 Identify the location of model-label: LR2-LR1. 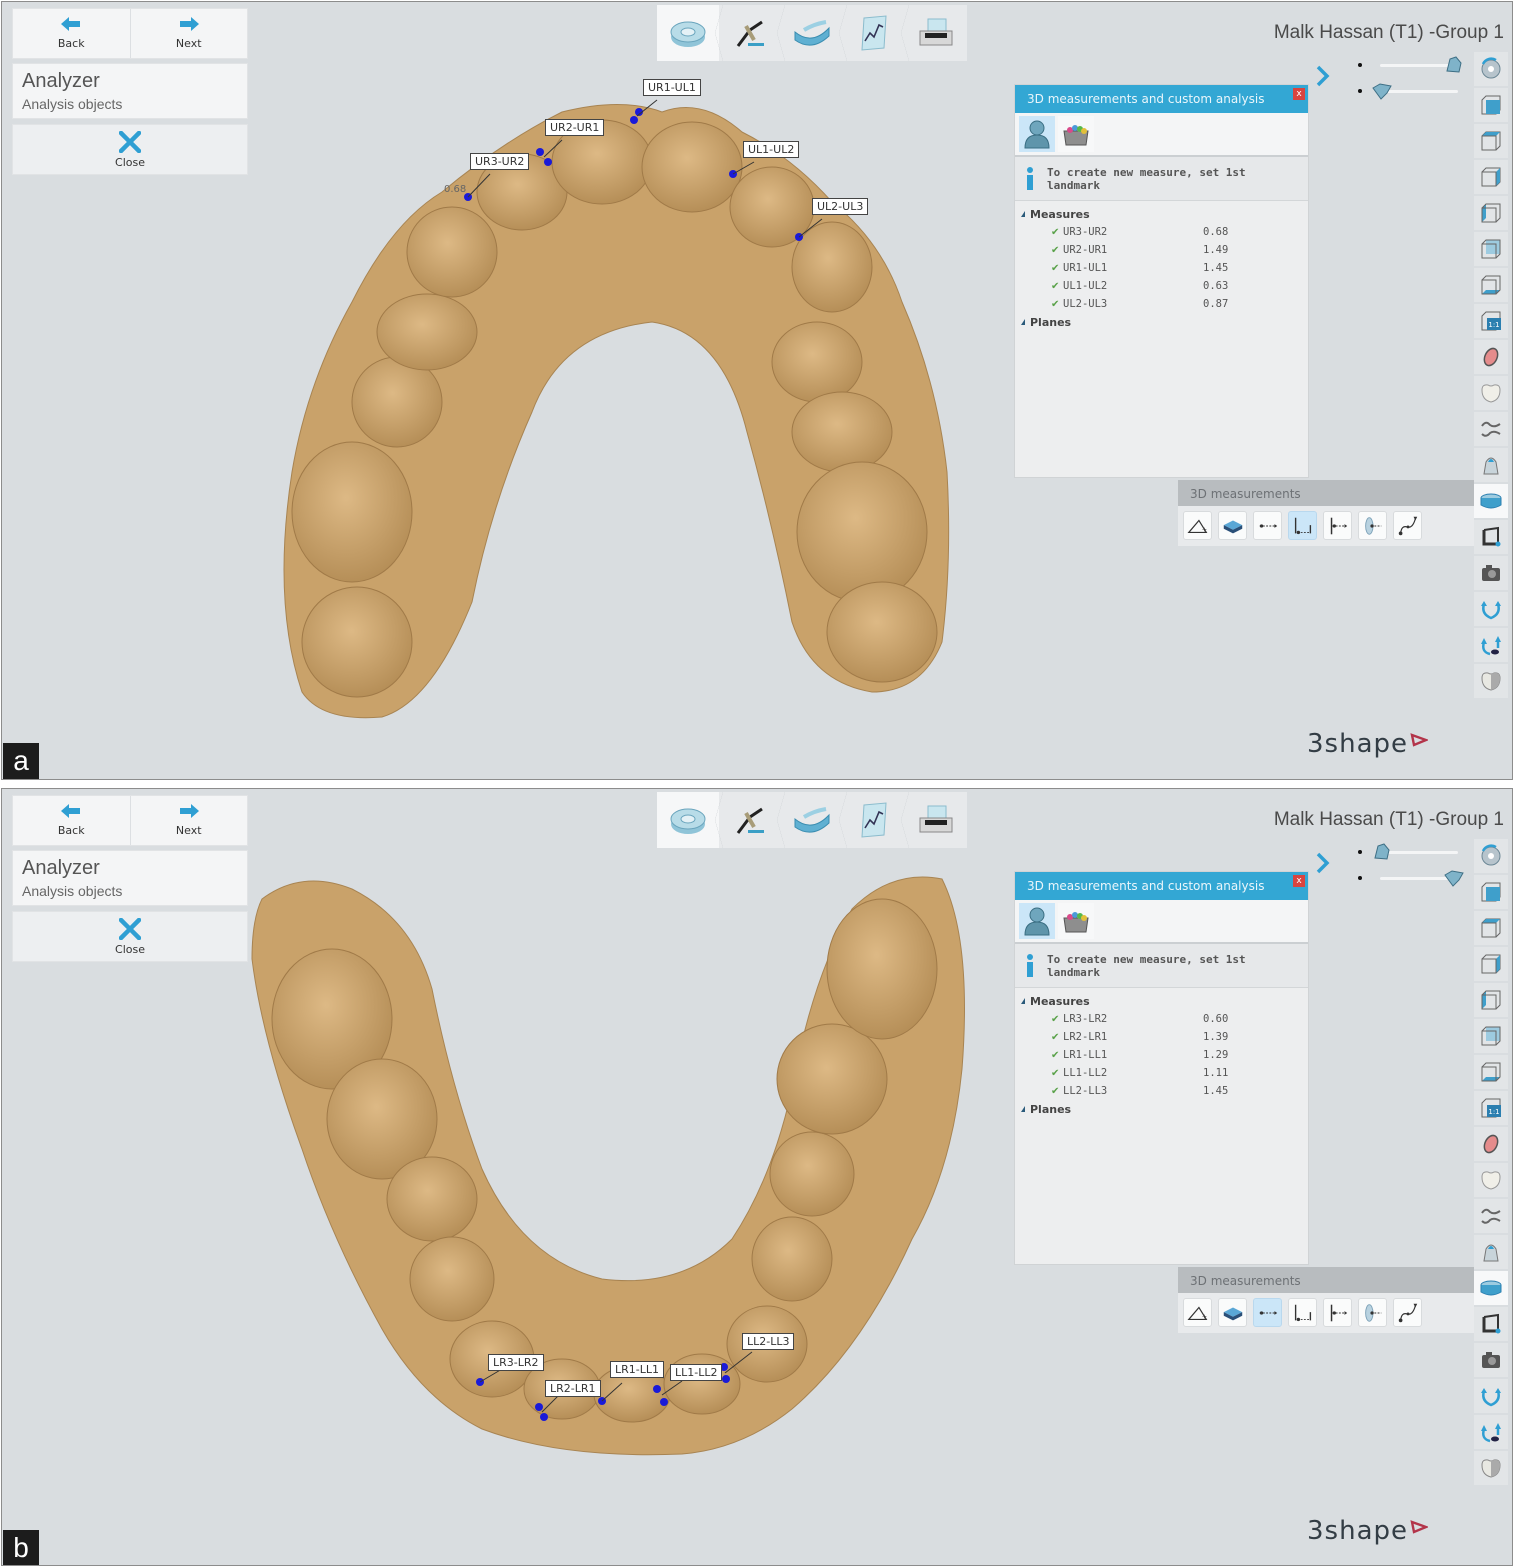
(573, 1388).